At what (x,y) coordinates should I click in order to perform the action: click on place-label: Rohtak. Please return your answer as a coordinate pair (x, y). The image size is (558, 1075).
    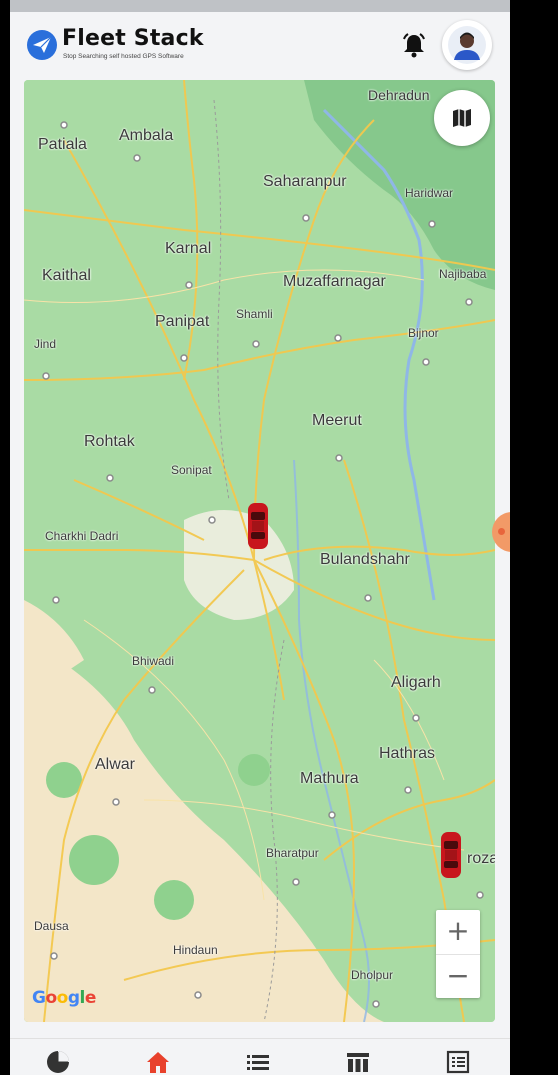
    Looking at the image, I should click on (109, 441).